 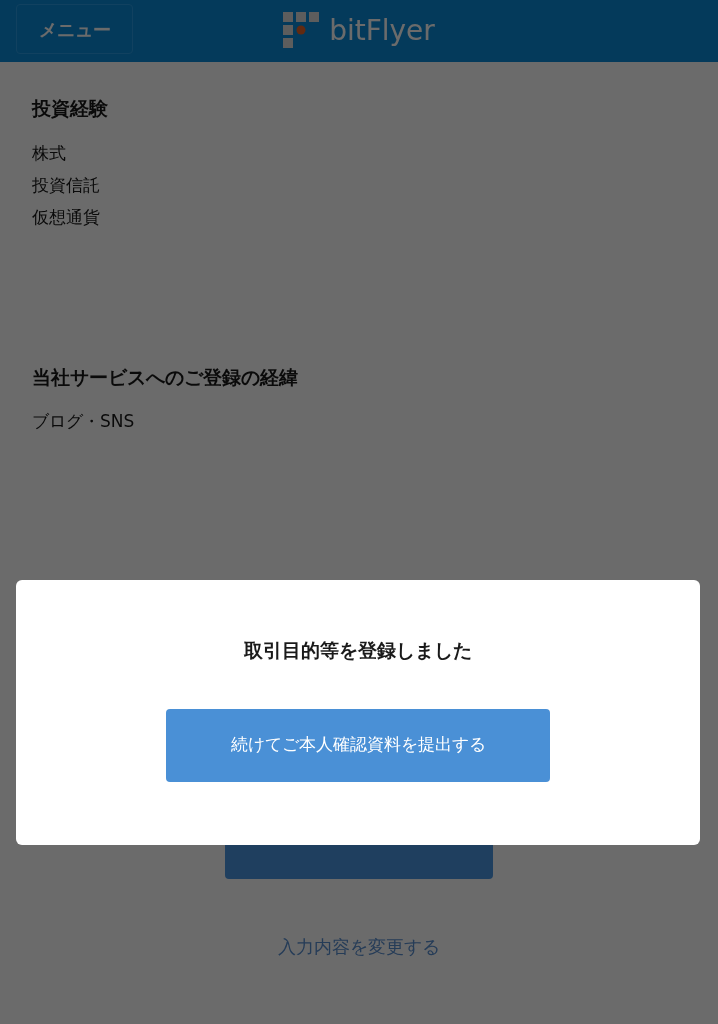 What do you see at coordinates (358, 745) in the screenshot?
I see `submit-documents-button: 続けてご本人確認資料を提出する` at bounding box center [358, 745].